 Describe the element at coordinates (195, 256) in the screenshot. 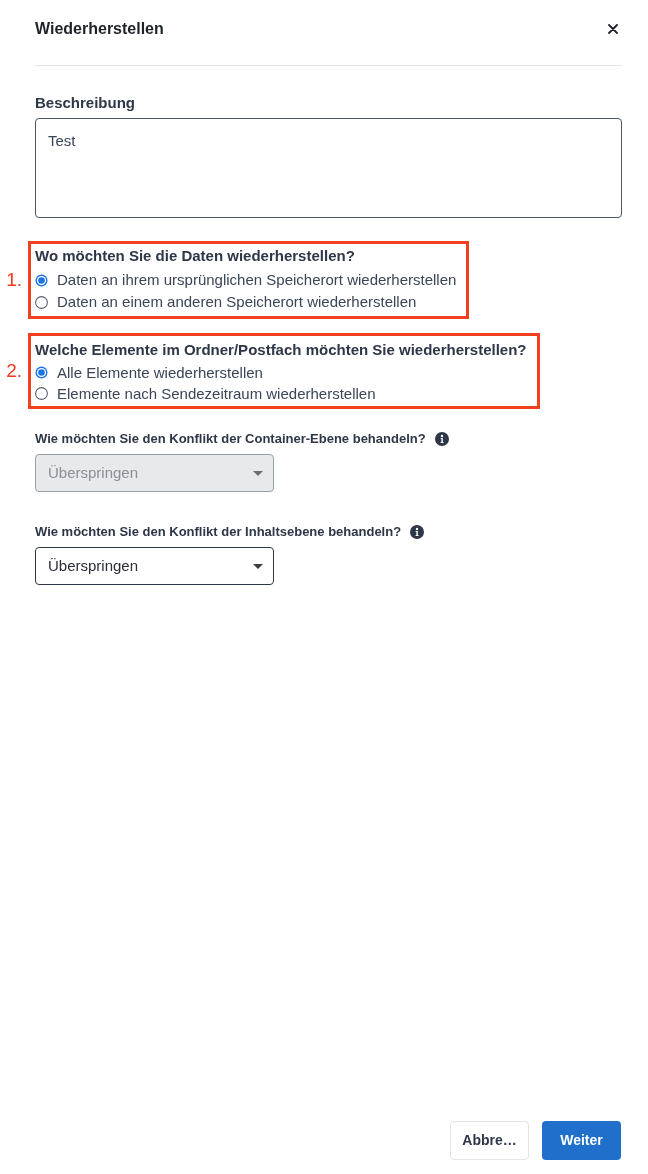

I see `question-title: Wo möchten Sie die Daten wiederherstellen?` at that location.